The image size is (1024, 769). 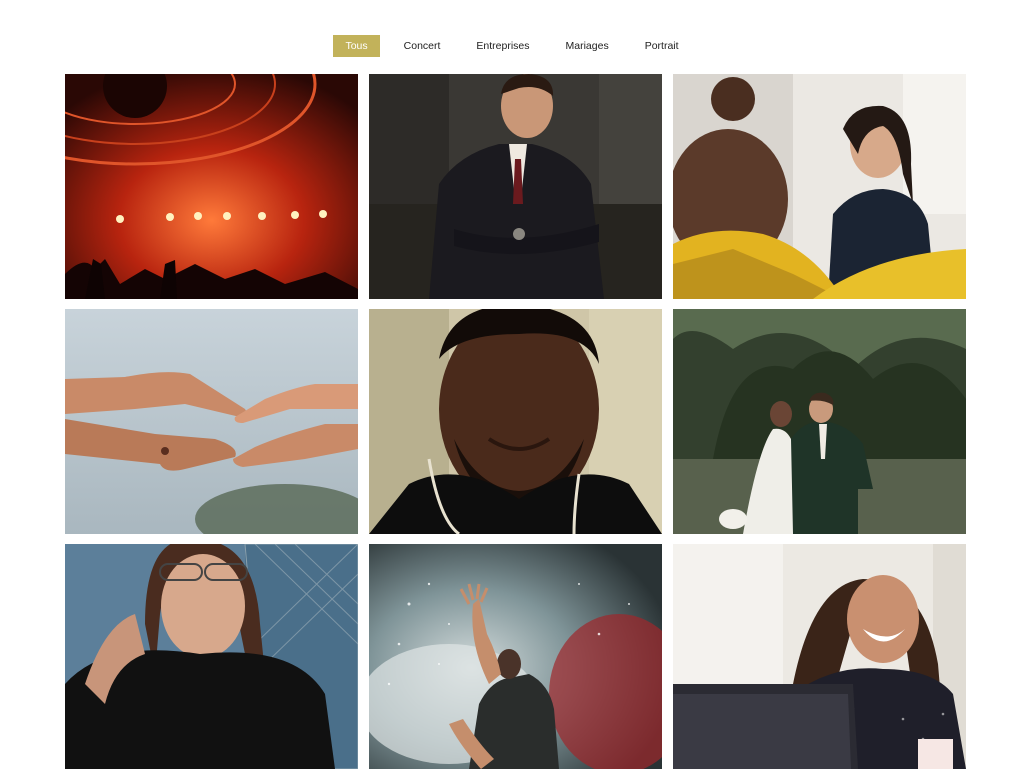 I want to click on gallery-photo-woman-laptop, so click(x=819, y=656).